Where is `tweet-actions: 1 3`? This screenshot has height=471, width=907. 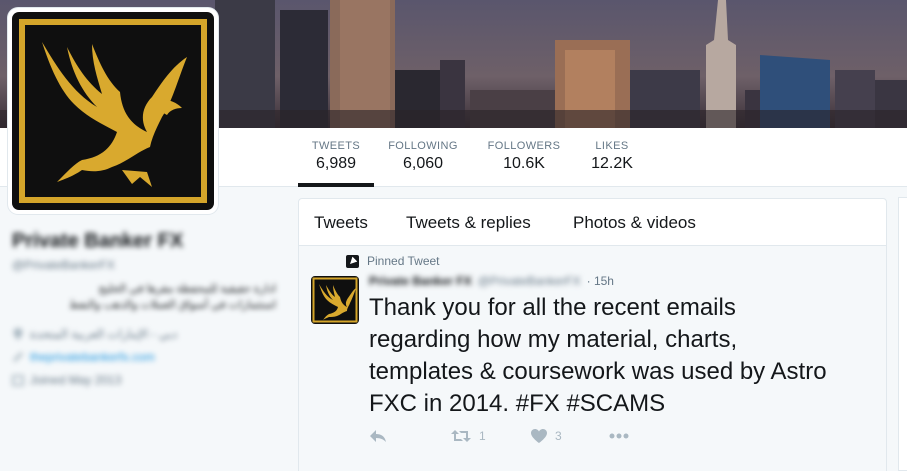 tweet-actions: 1 3 is located at coordinates (499, 436).